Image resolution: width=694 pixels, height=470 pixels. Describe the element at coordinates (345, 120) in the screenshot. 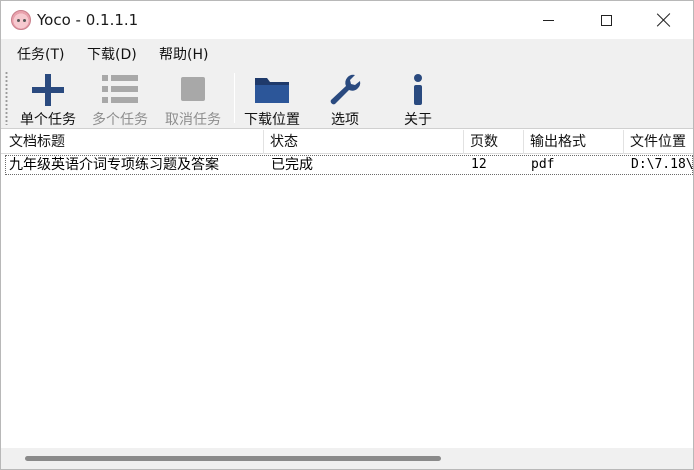

I see `options-label: 选项` at that location.